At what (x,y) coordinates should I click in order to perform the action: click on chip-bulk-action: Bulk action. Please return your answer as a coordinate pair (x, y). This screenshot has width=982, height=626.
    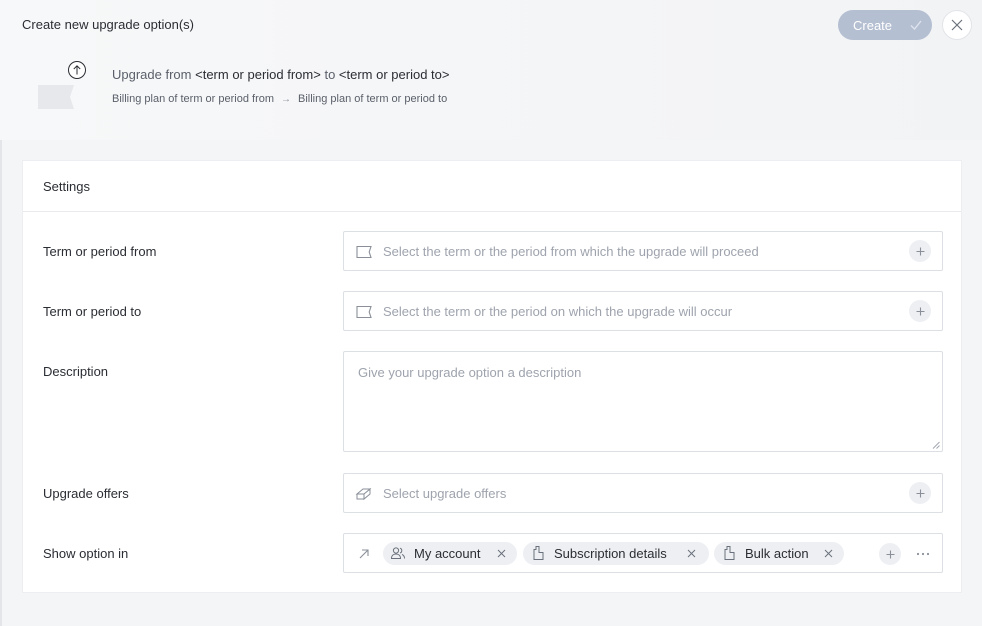
    Looking at the image, I should click on (779, 553).